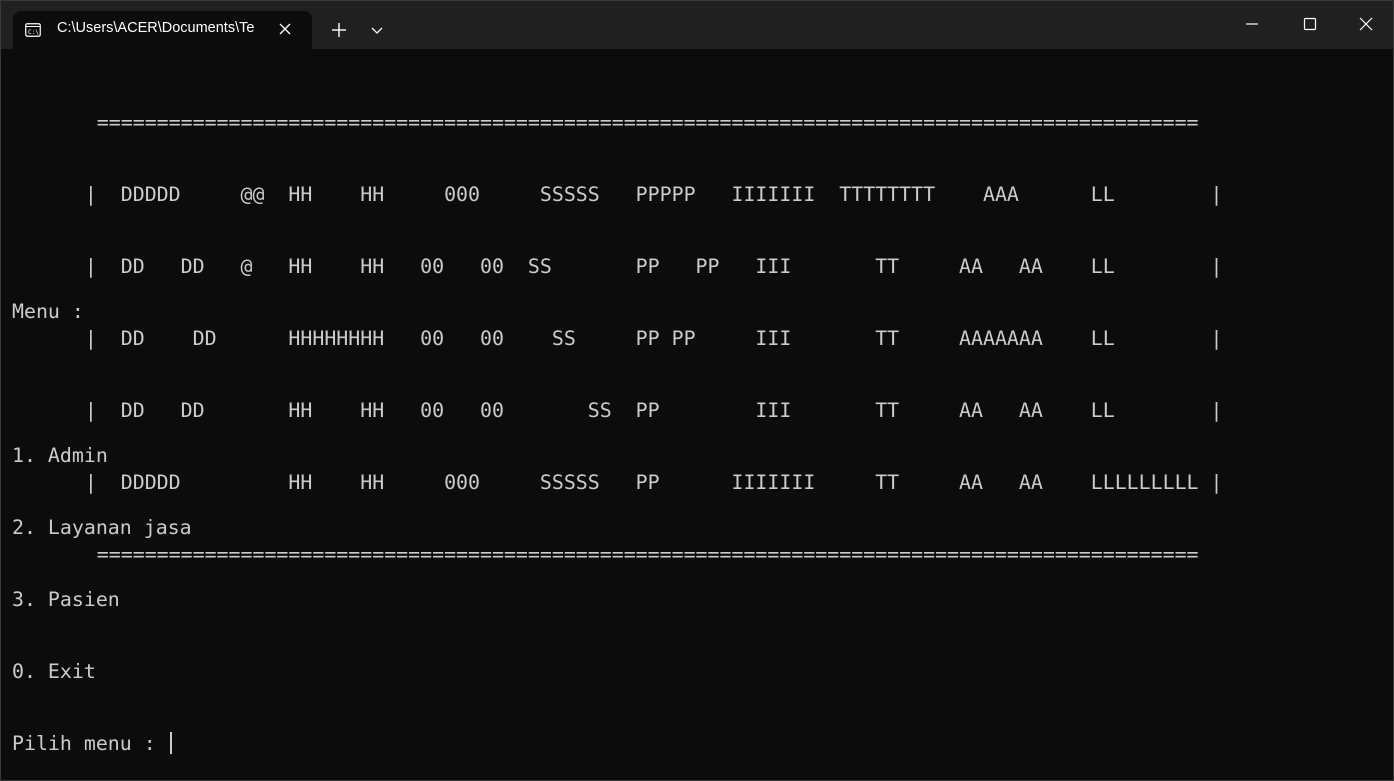 The width and height of the screenshot is (1394, 781). What do you see at coordinates (60, 455) in the screenshot?
I see `menu-item-admin: 1. Admin` at bounding box center [60, 455].